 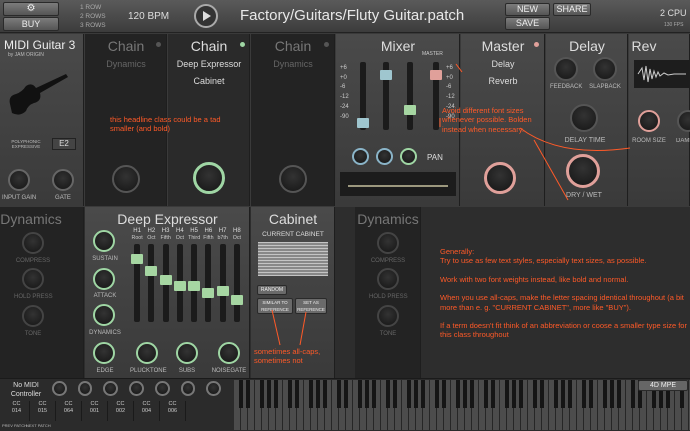 I want to click on arrow-to-room-size, so click(x=575, y=139).